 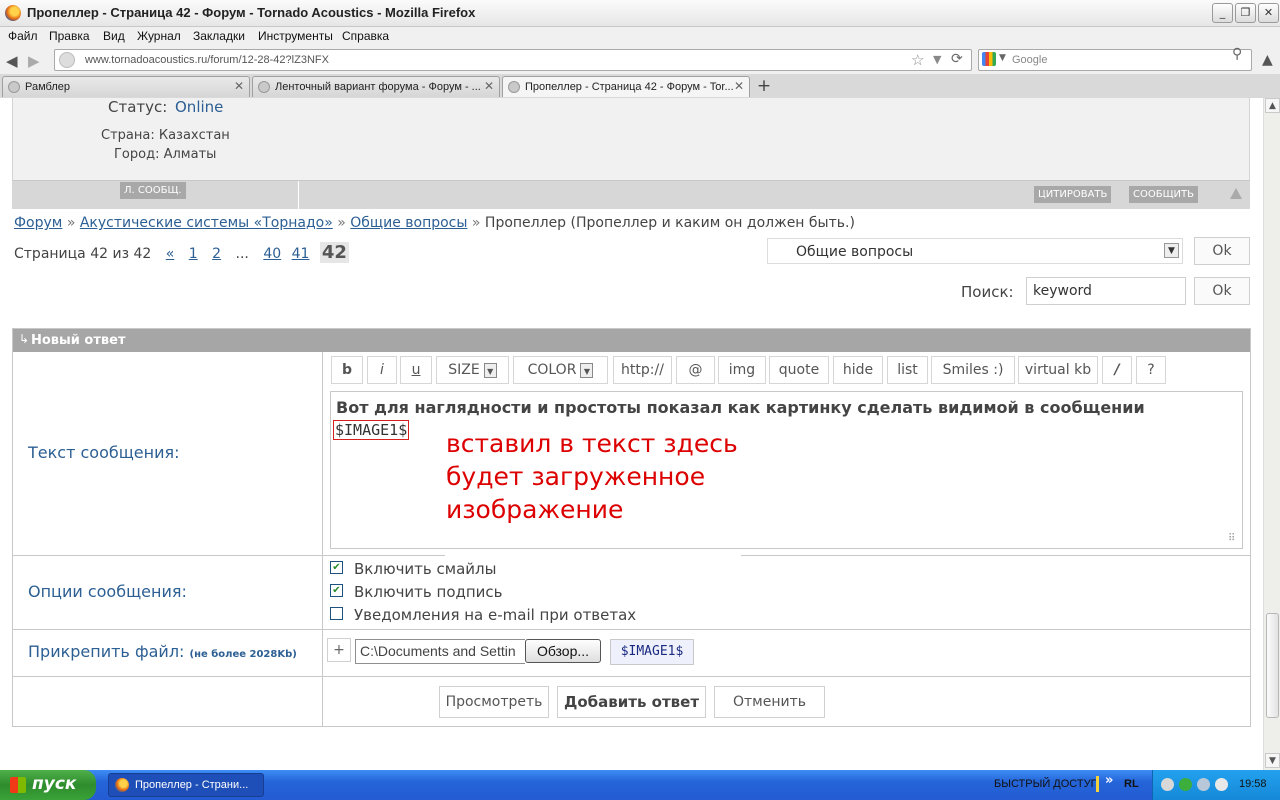 What do you see at coordinates (907, 370) in the screenshot?
I see `list-button: list` at bounding box center [907, 370].